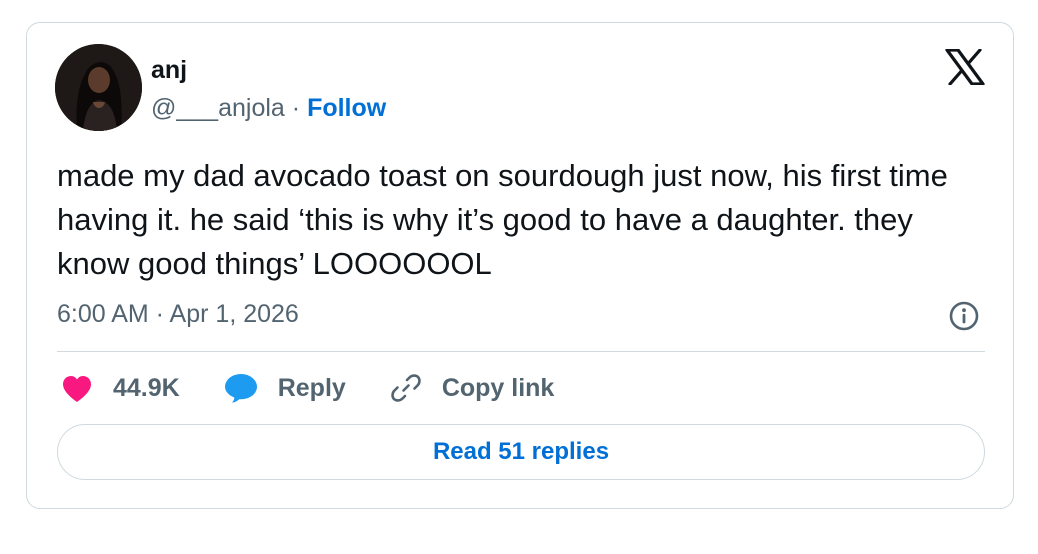 The height and width of the screenshot is (554, 1038). Describe the element at coordinates (240, 388) in the screenshot. I see `speech-bubble-icon` at that location.